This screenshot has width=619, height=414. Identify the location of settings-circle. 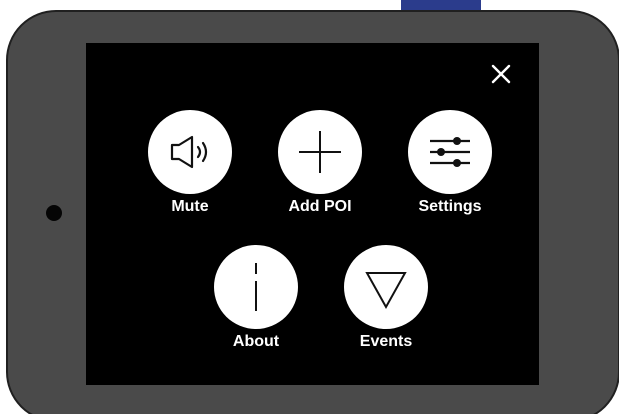
(450, 152).